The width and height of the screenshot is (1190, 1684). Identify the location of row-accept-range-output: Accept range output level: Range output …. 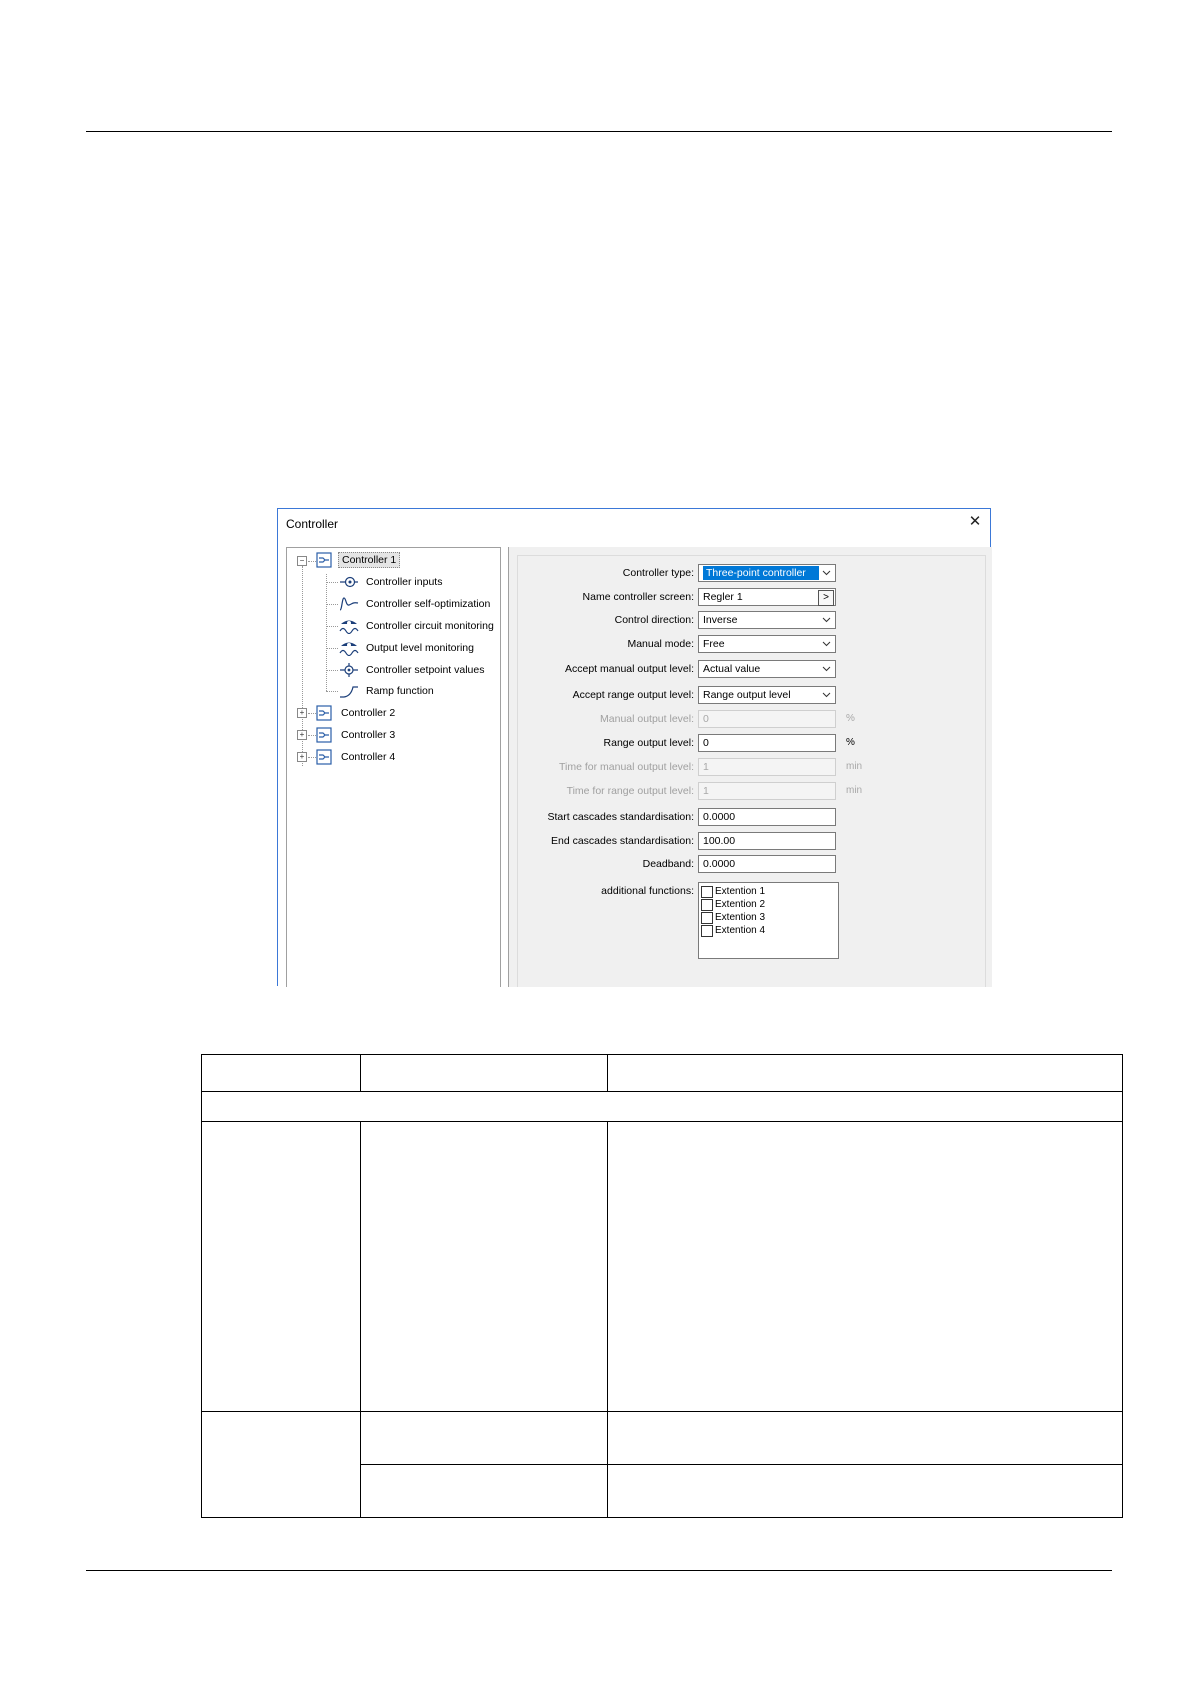
(758, 696).